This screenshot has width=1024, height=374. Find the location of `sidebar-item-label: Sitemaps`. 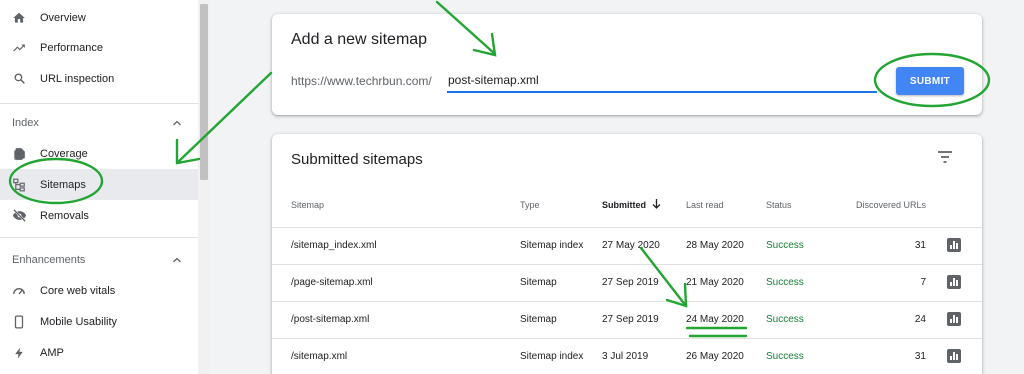

sidebar-item-label: Sitemaps is located at coordinates (63, 184).